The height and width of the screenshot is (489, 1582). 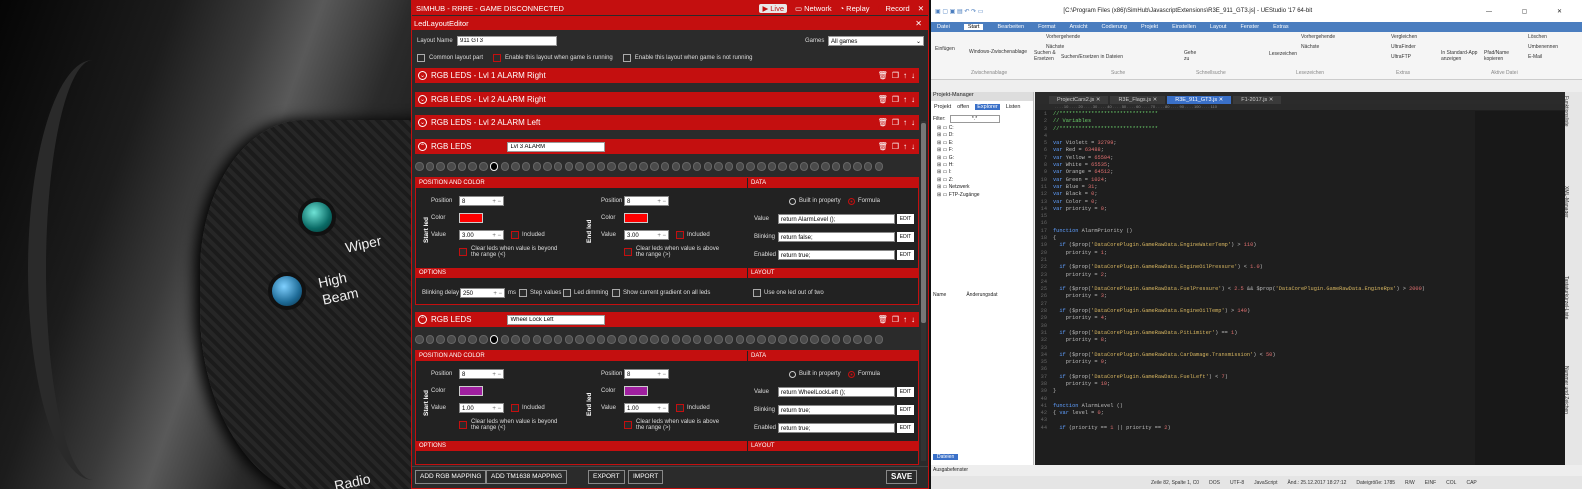 I want to click on standard-app-button: In Standard-App anzeigen, so click(x=1461, y=56).